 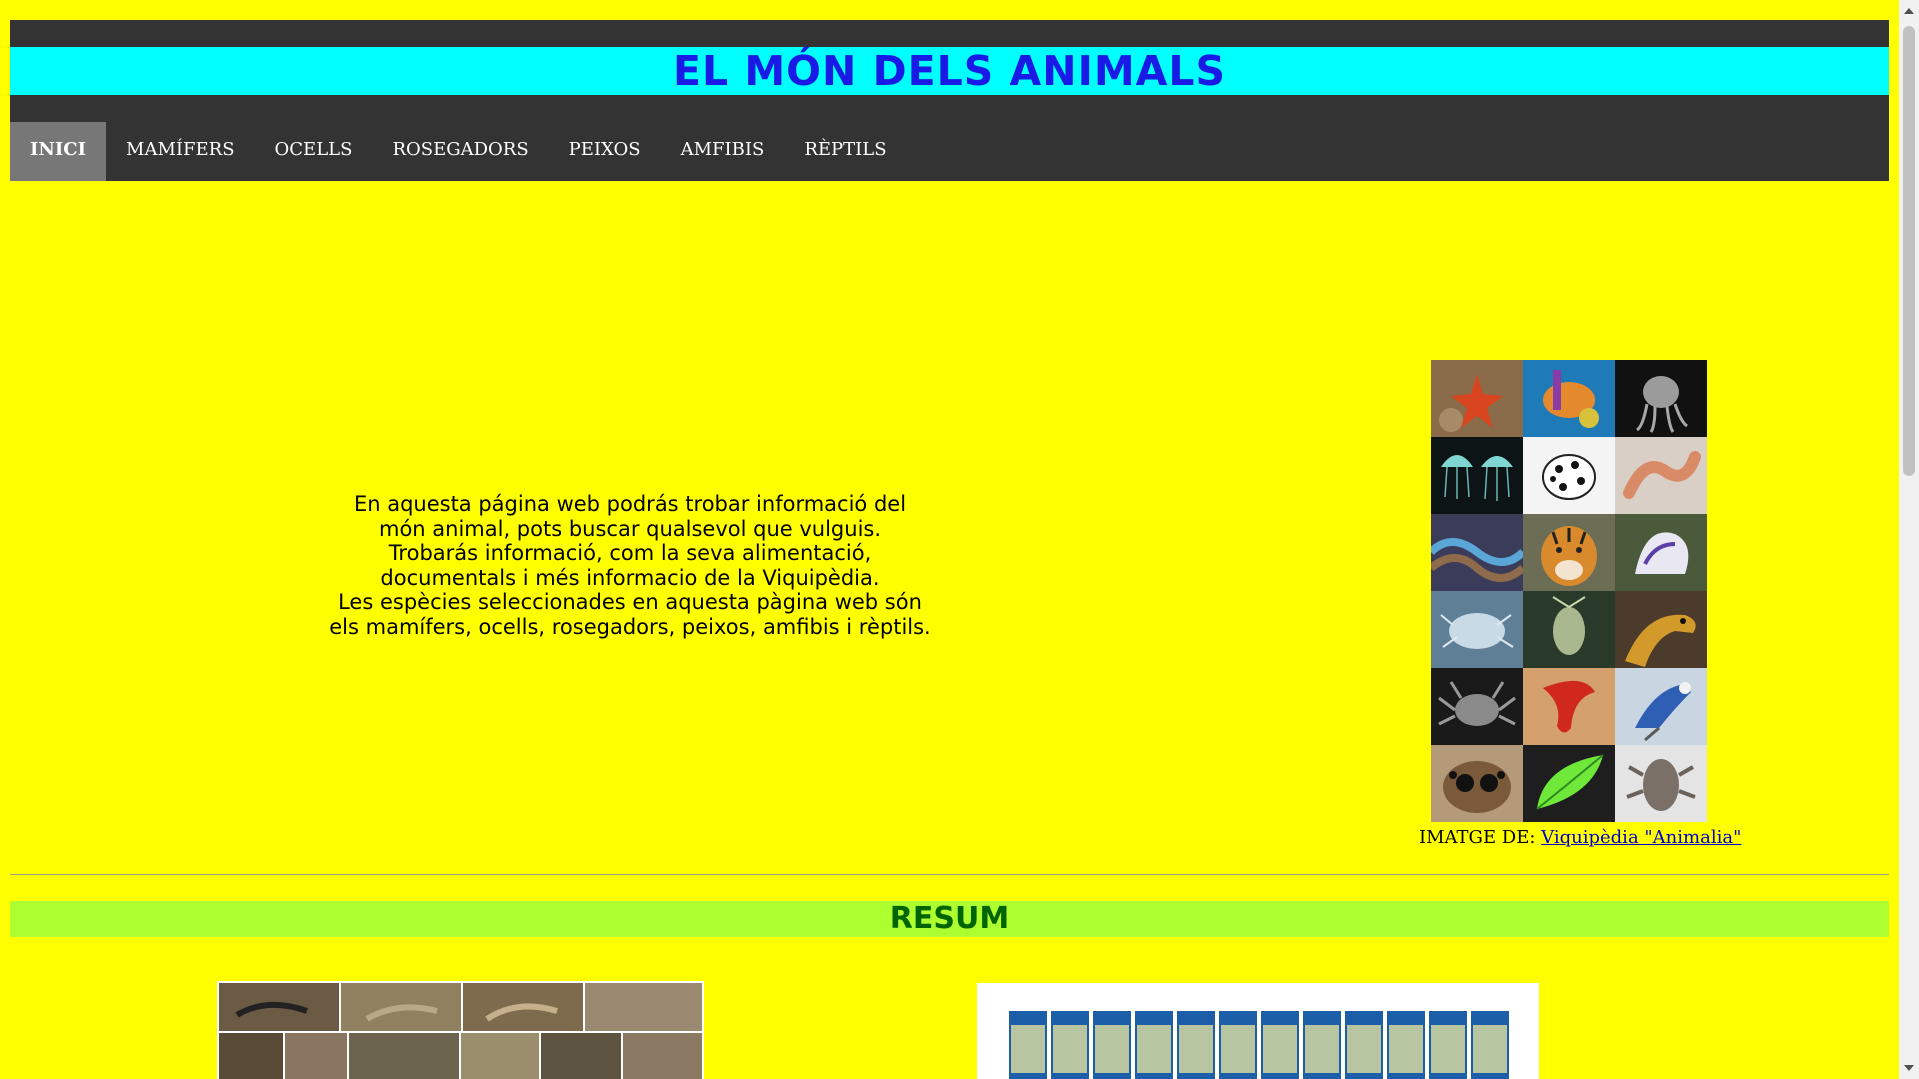 I want to click on tiger-photo, so click(x=1569, y=552).